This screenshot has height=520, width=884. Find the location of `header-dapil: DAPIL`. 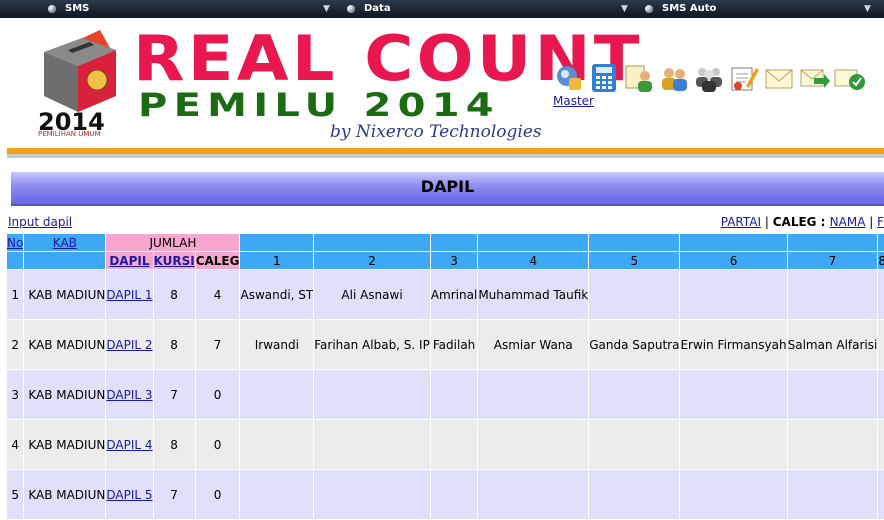

header-dapil: DAPIL is located at coordinates (129, 261).